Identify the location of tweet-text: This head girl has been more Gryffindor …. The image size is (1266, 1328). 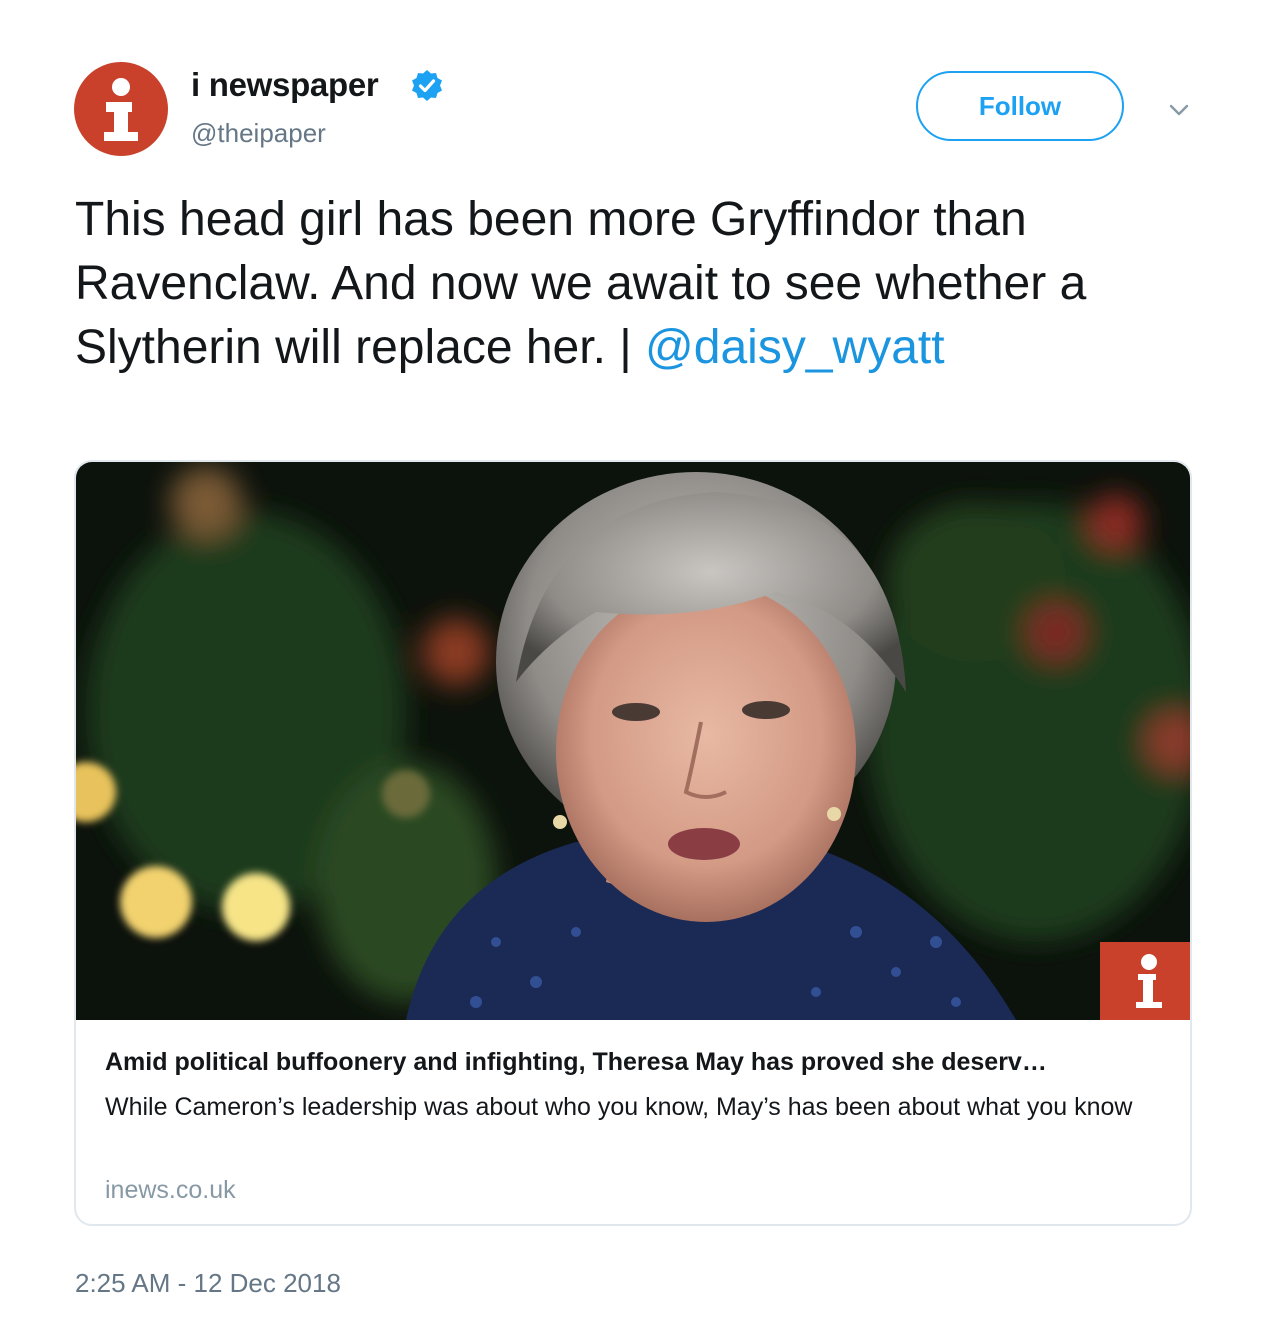
(640, 284).